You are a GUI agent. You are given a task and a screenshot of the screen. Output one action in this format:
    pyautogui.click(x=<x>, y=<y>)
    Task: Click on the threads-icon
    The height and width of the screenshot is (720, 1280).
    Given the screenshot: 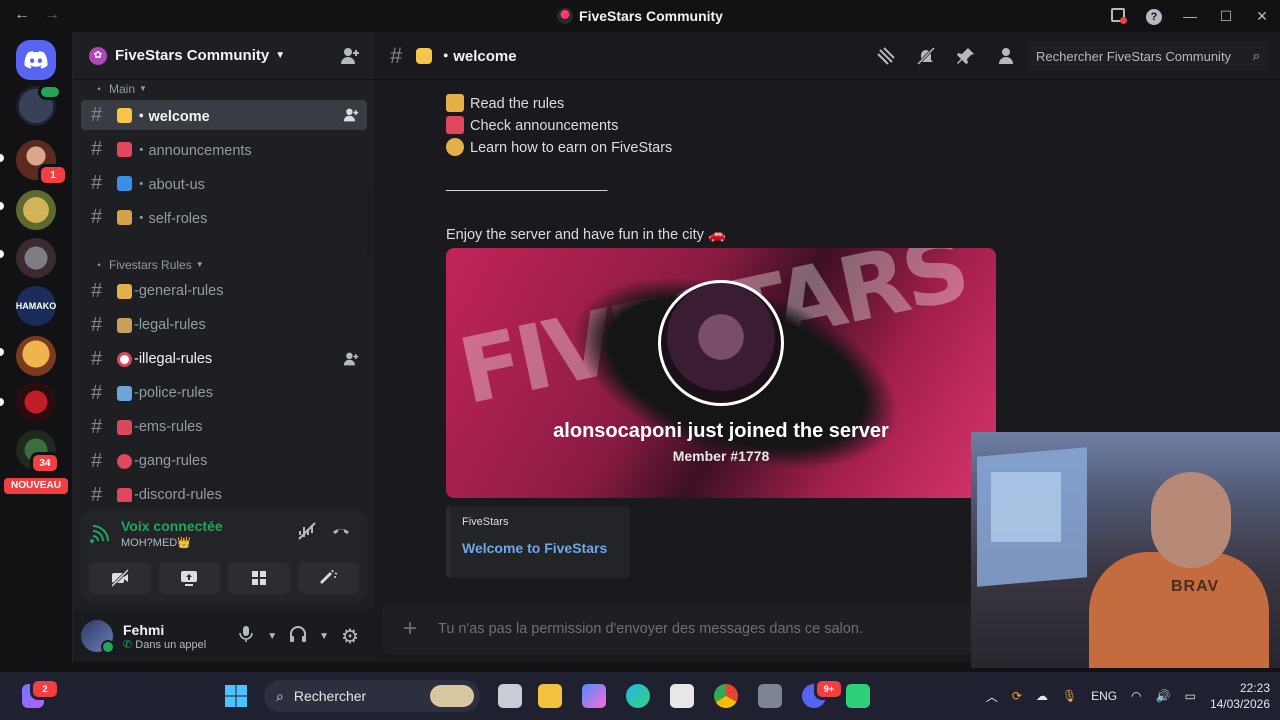 What is the action you would take?
    pyautogui.click(x=886, y=58)
    